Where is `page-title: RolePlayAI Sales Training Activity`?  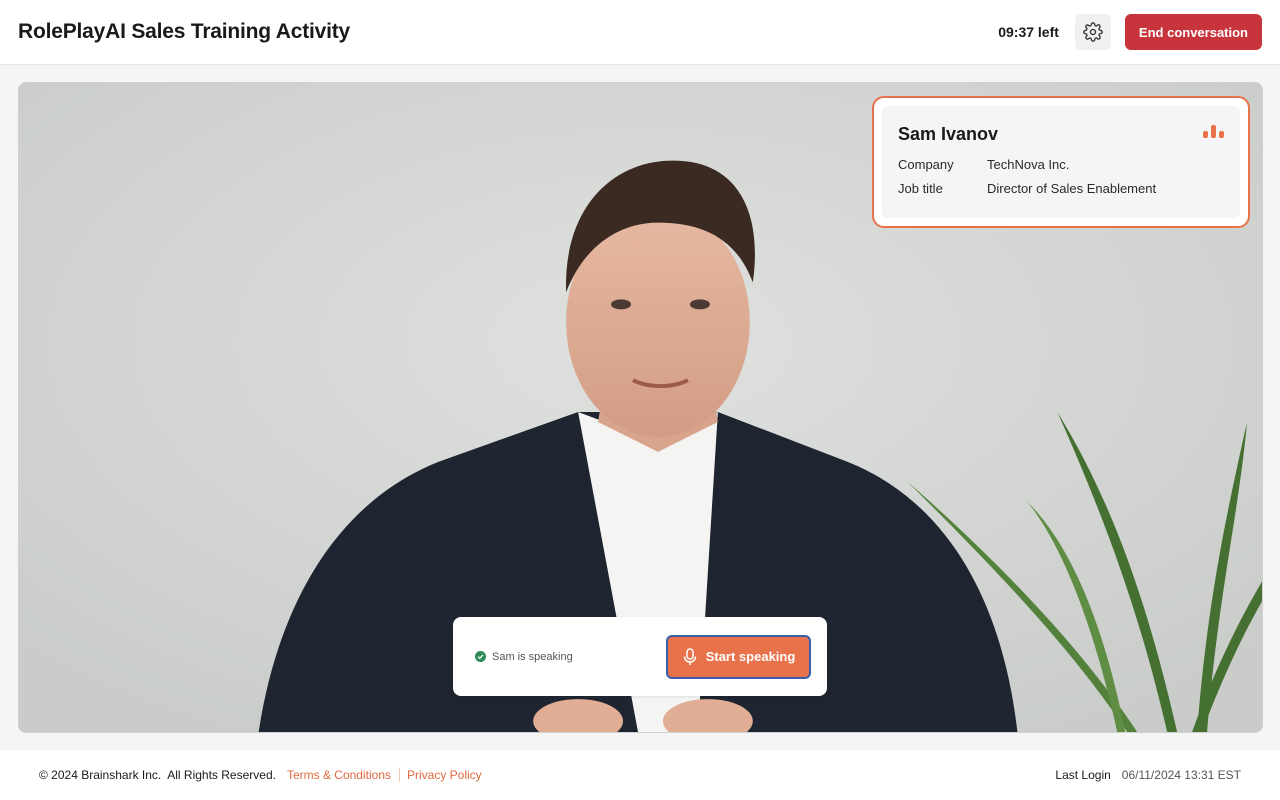 page-title: RolePlayAI Sales Training Activity is located at coordinates (184, 31).